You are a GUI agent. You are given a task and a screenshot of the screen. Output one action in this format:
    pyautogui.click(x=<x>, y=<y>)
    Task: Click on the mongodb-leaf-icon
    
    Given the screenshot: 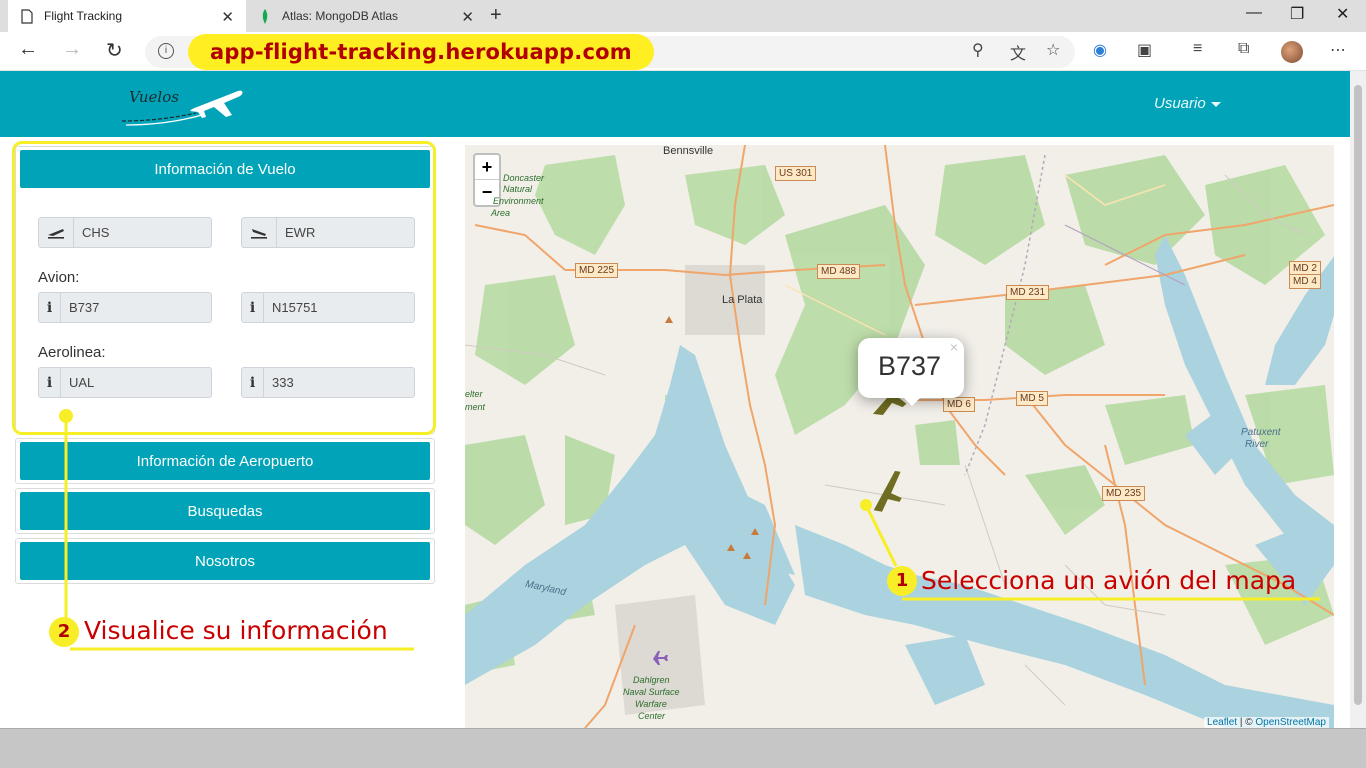 What is the action you would take?
    pyautogui.click(x=265, y=16)
    